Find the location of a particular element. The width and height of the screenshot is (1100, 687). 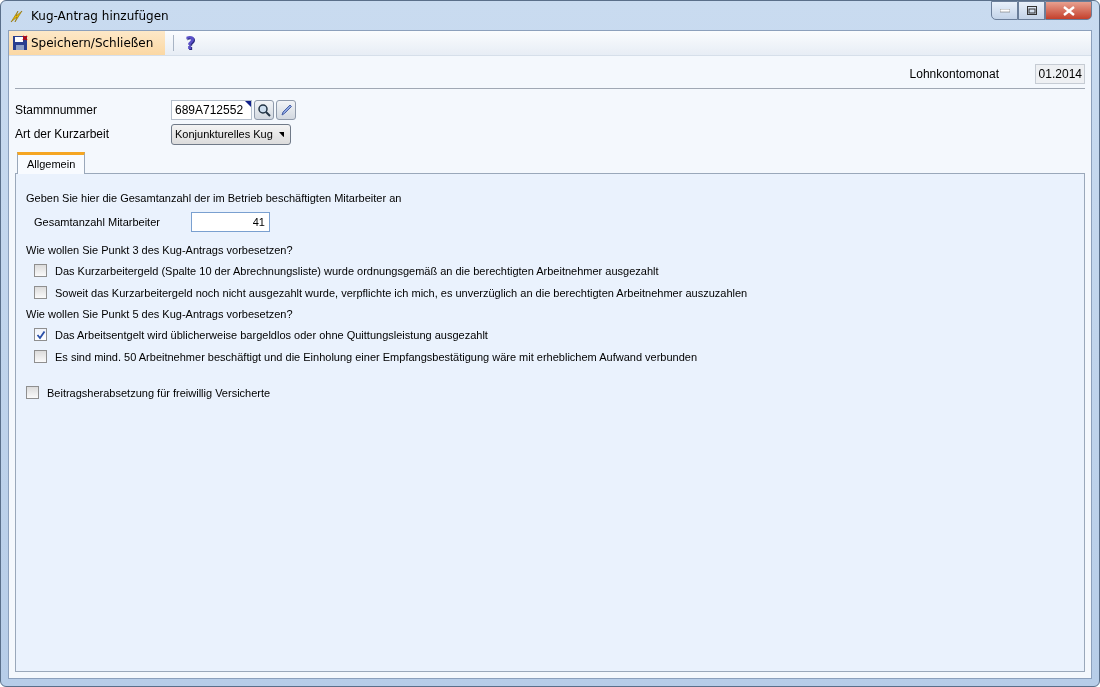

save-close-button: Speichern/Schließen is located at coordinates (87, 43).